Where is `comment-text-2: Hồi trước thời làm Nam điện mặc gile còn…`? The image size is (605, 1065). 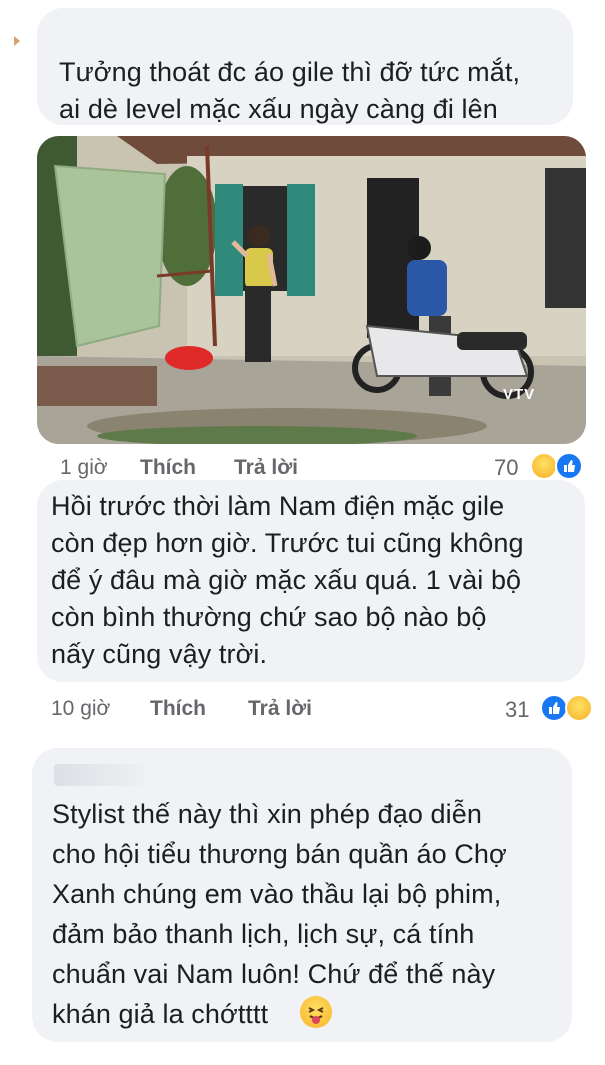
comment-text-2: Hồi trước thời làm Nam điện mặc gile còn… is located at coordinates (287, 580).